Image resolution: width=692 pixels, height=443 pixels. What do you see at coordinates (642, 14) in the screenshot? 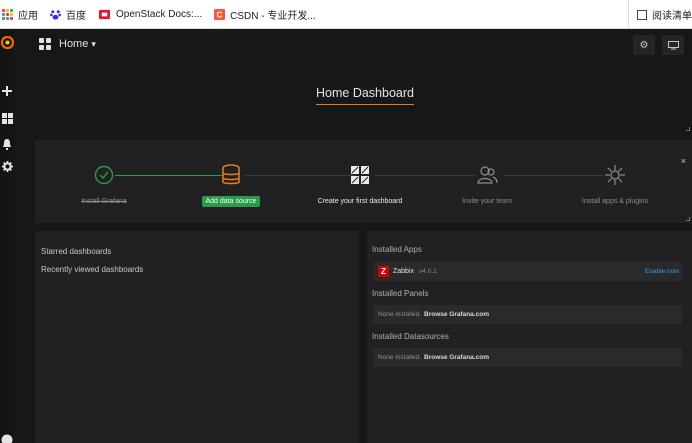
I see `reading-list-icon` at bounding box center [642, 14].